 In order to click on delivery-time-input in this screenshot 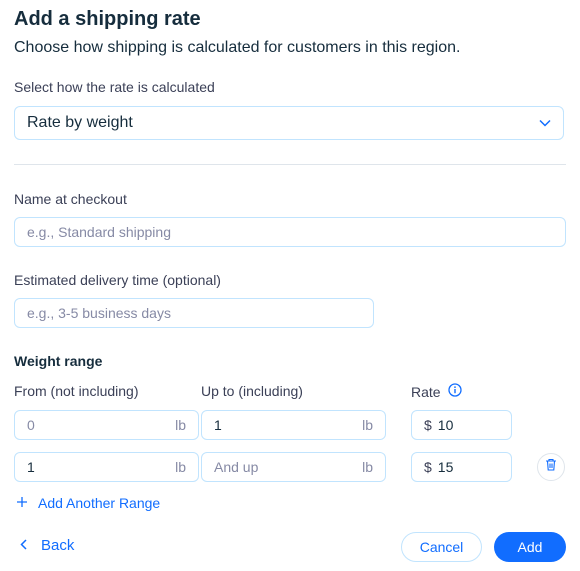, I will do `click(194, 313)`.